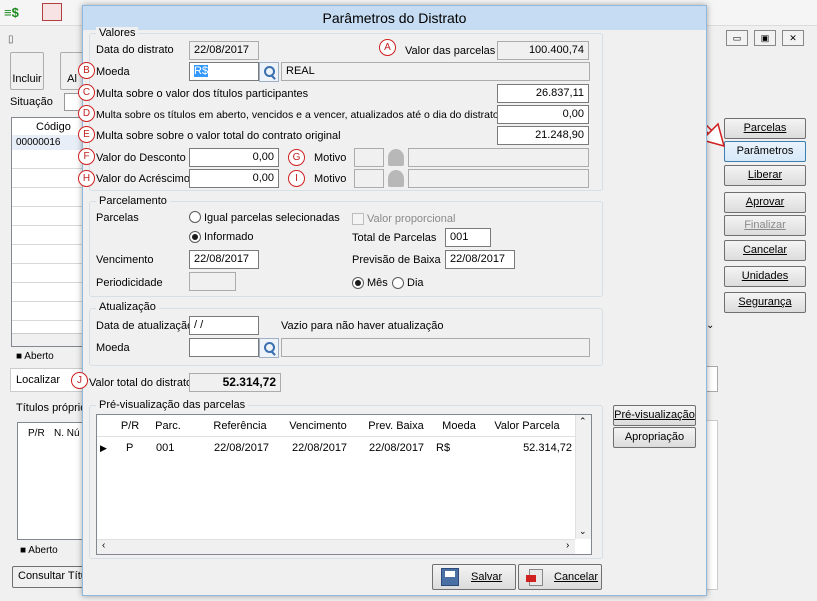  Describe the element at coordinates (710, 325) in the screenshot. I see `chevron-down-icon: ⌄` at that location.